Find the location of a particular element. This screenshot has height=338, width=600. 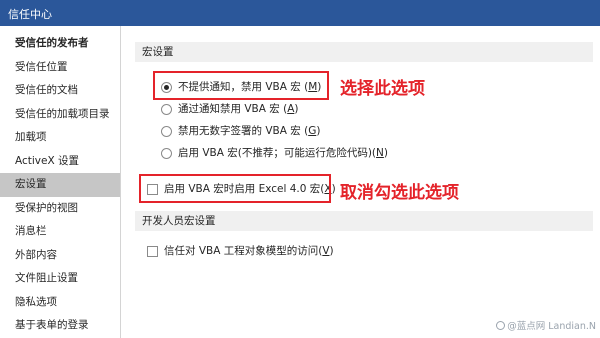

window-title: 信任中心 is located at coordinates (30, 14).